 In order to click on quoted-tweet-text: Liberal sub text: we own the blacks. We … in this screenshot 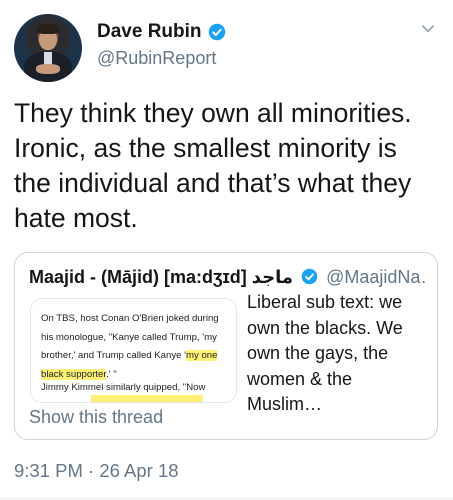, I will do `click(325, 353)`.